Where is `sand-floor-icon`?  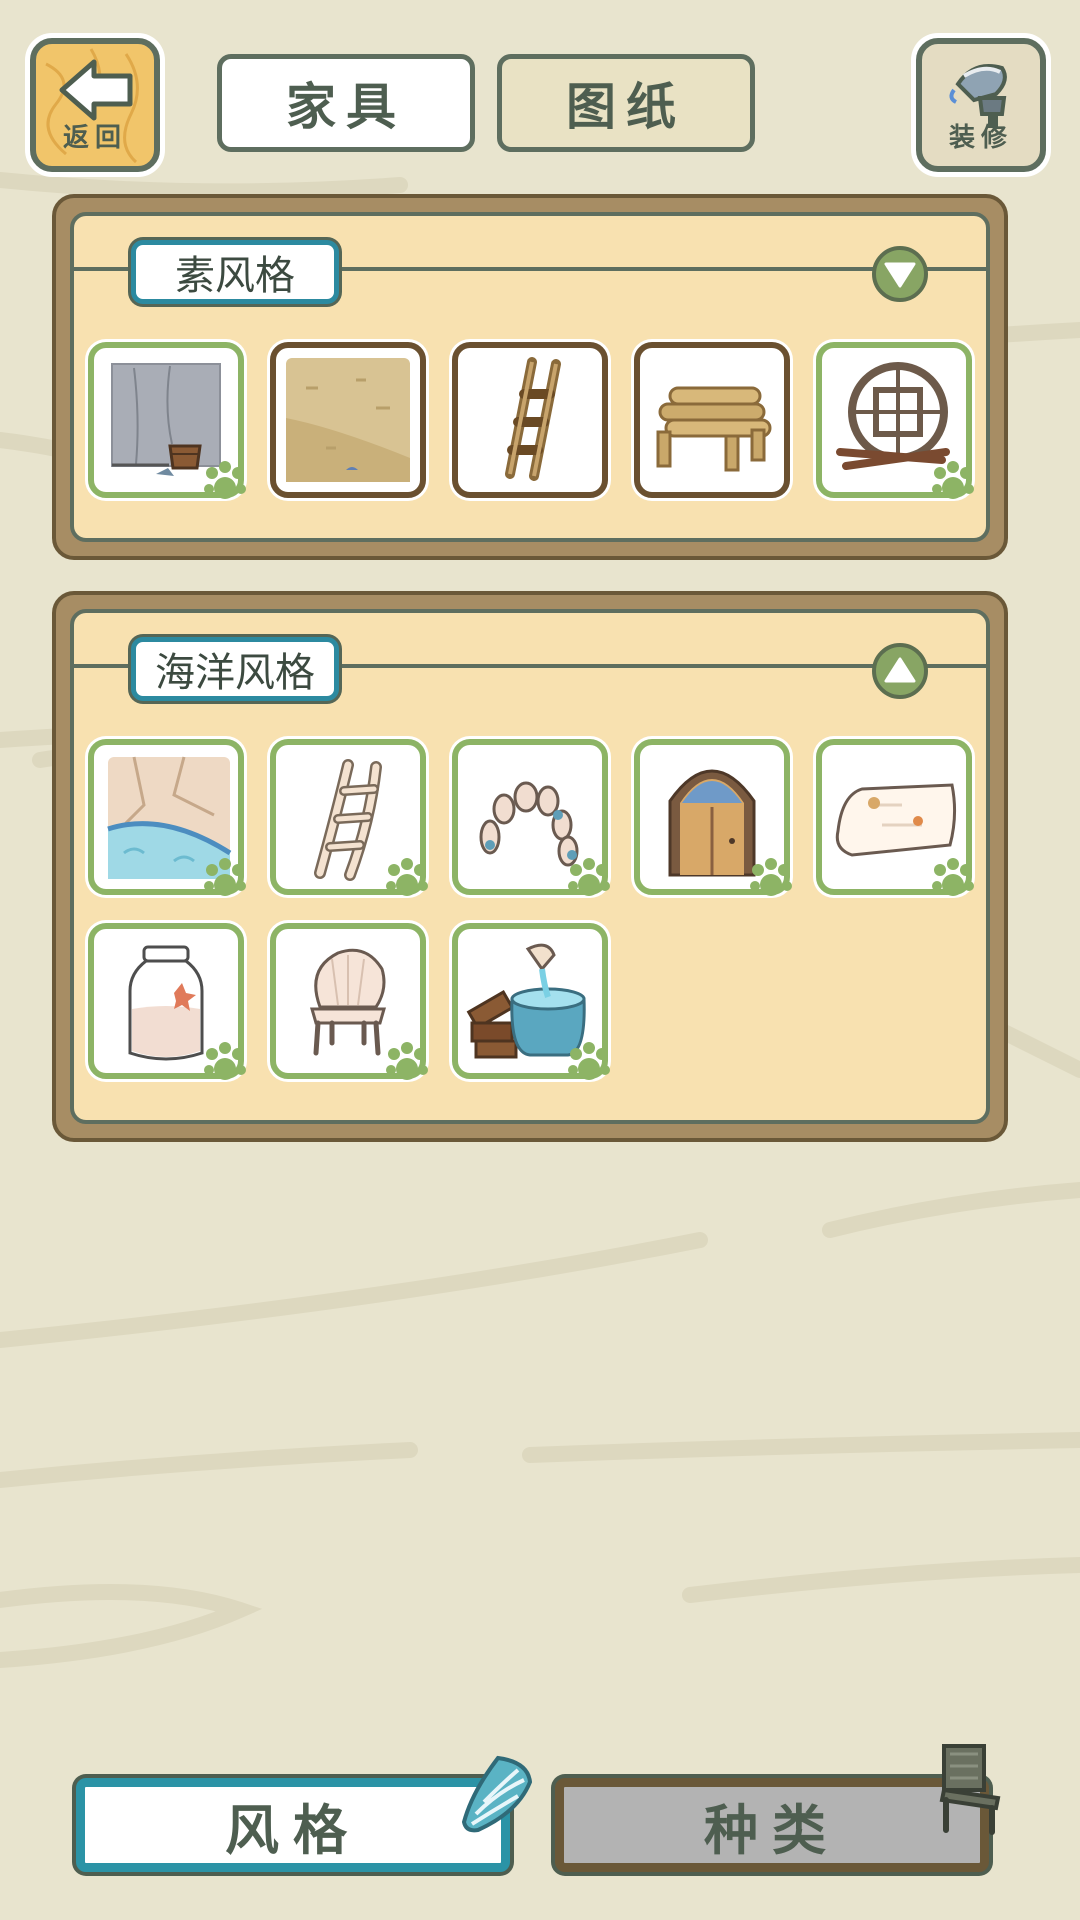 sand-floor-icon is located at coordinates (348, 420).